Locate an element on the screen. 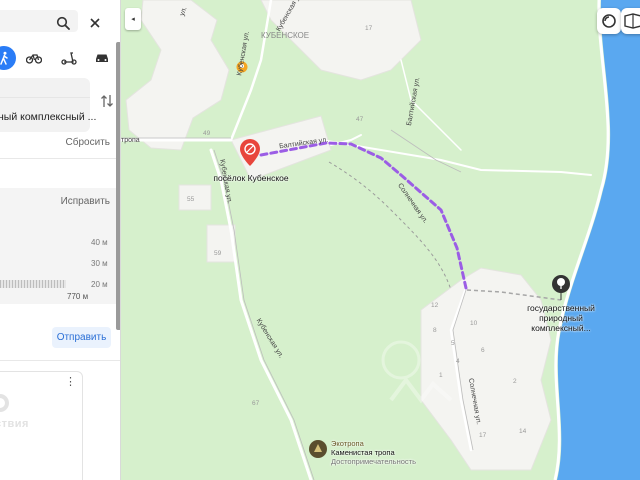  scooter-mode-button is located at coordinates (69, 58).